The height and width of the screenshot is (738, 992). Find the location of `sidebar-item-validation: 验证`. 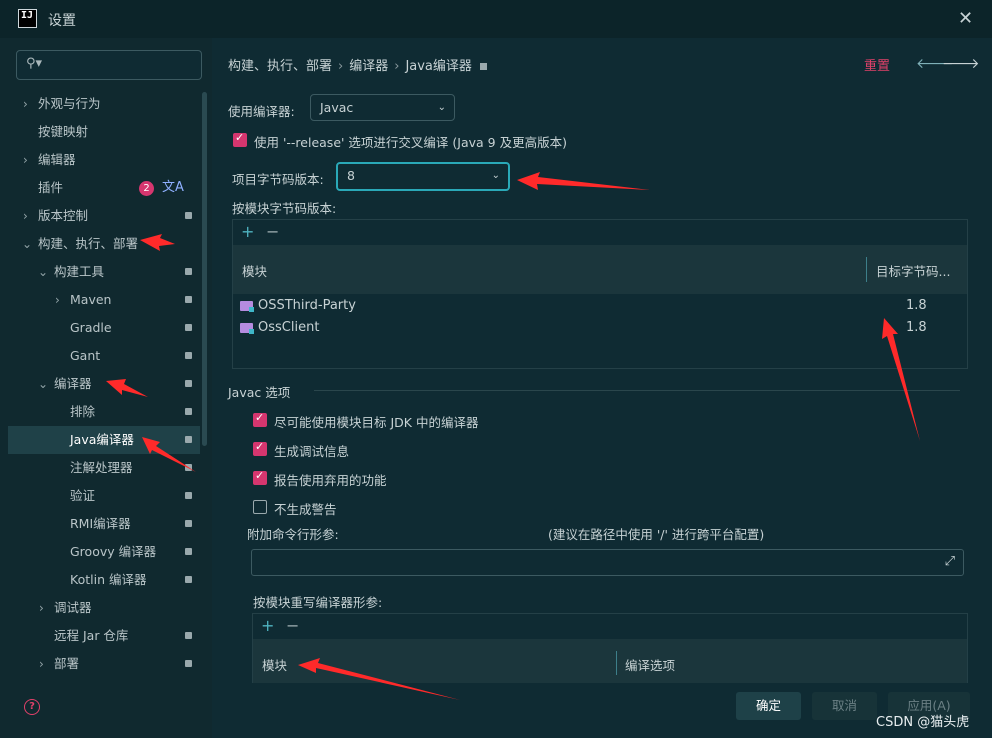

sidebar-item-validation: 验证 is located at coordinates (100, 496).